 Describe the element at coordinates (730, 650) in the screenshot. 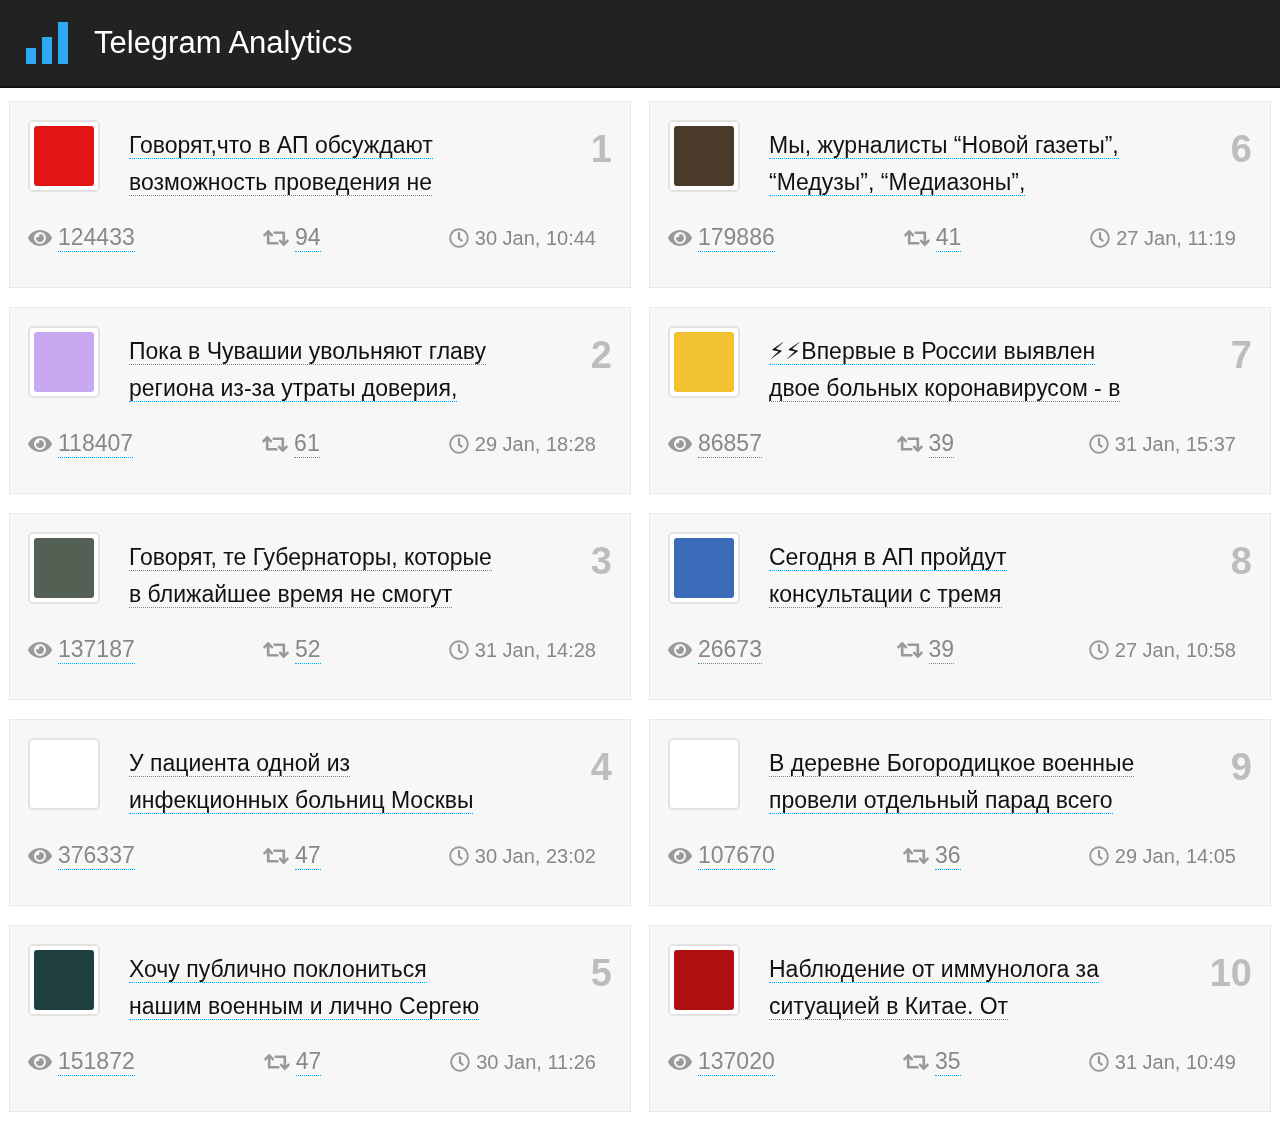

I see `views-count: 26673` at that location.